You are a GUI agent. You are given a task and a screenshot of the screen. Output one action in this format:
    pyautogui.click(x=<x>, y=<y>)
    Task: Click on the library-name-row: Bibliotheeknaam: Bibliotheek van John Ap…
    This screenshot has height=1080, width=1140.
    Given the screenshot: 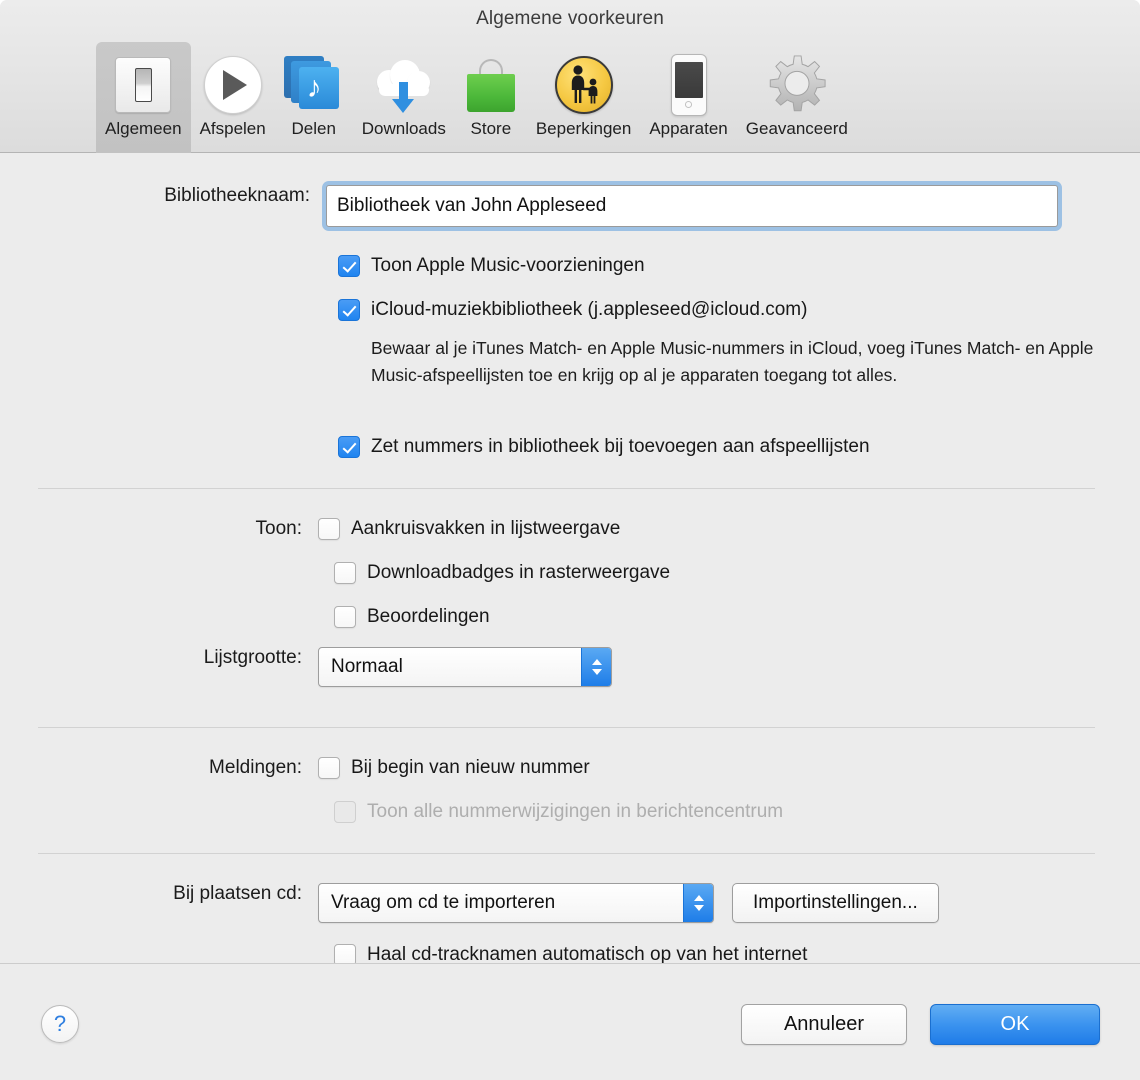 What is the action you would take?
    pyautogui.click(x=579, y=206)
    